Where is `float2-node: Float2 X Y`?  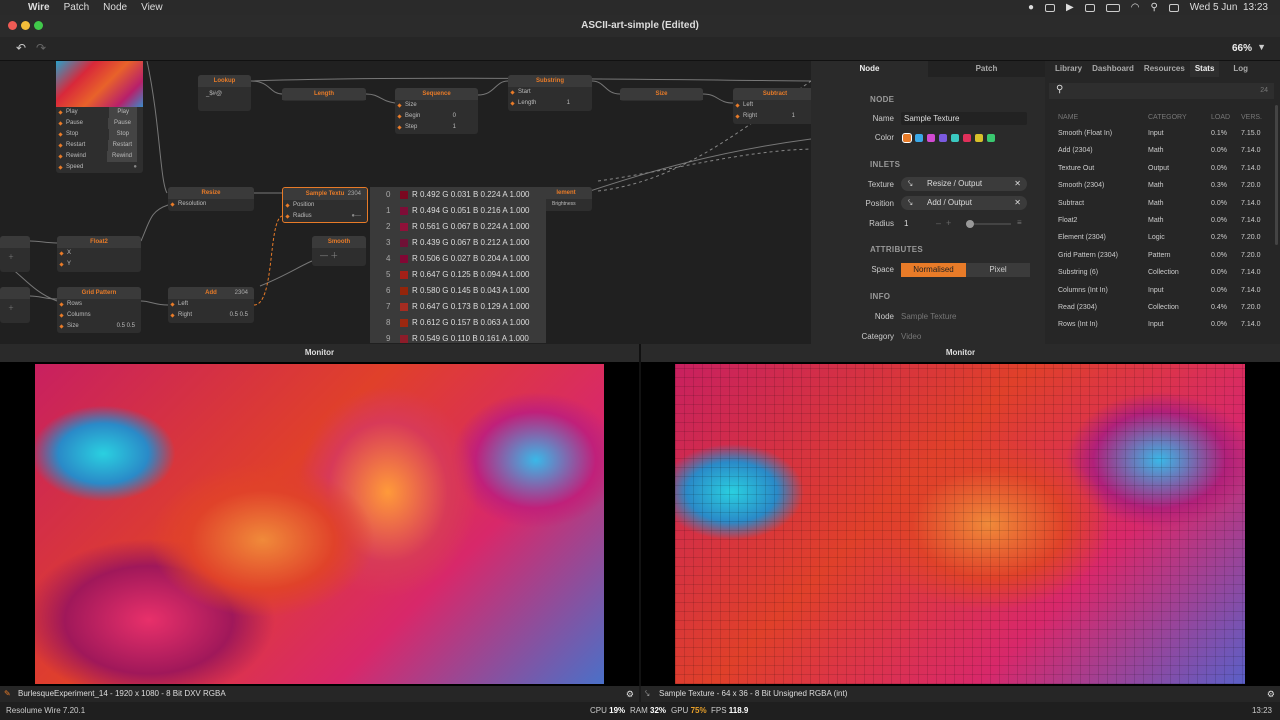 float2-node: Float2 X Y is located at coordinates (99, 254).